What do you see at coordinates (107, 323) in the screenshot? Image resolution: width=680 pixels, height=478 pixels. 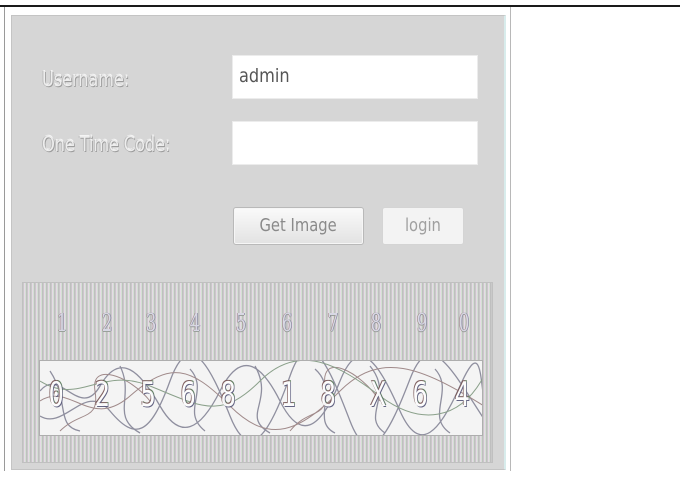 I see `captcha-key-digit: 2` at bounding box center [107, 323].